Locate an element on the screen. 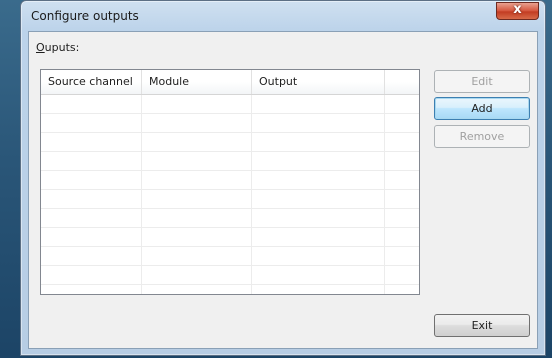  column-header-source-channel: Source channel is located at coordinates (91, 82).